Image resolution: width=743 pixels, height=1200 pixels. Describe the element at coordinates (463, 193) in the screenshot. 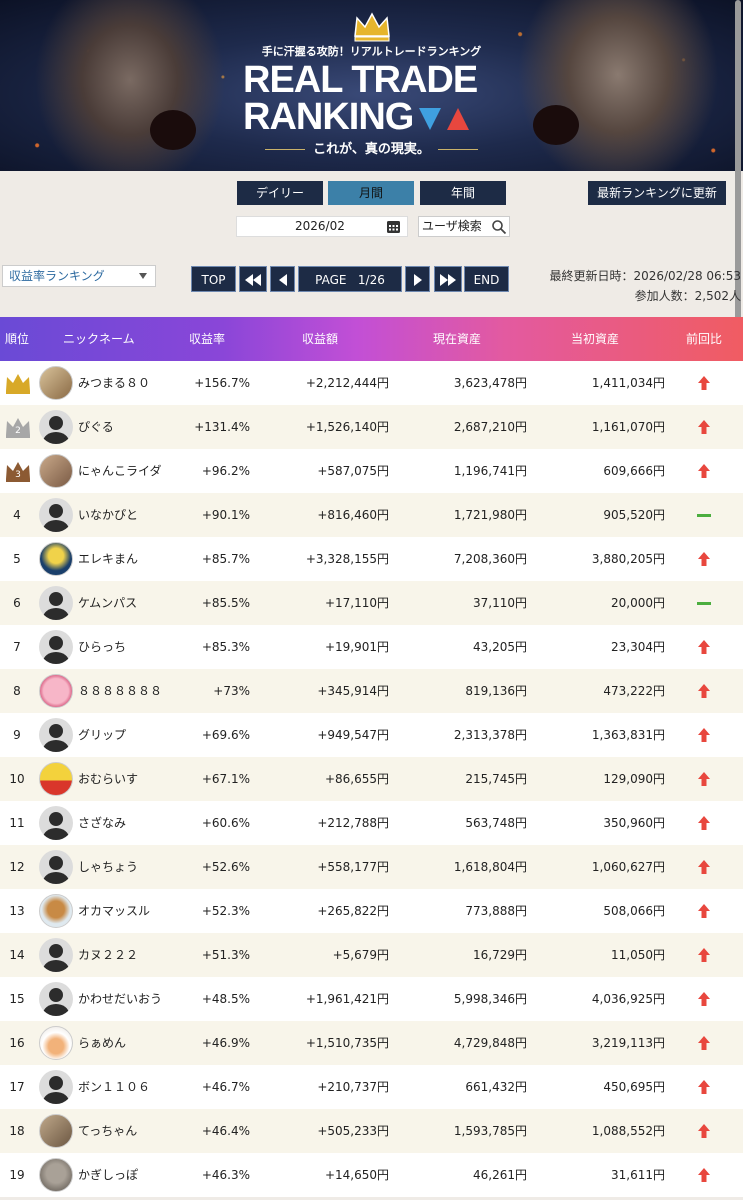

I see `tab-yearly: 年間` at that location.